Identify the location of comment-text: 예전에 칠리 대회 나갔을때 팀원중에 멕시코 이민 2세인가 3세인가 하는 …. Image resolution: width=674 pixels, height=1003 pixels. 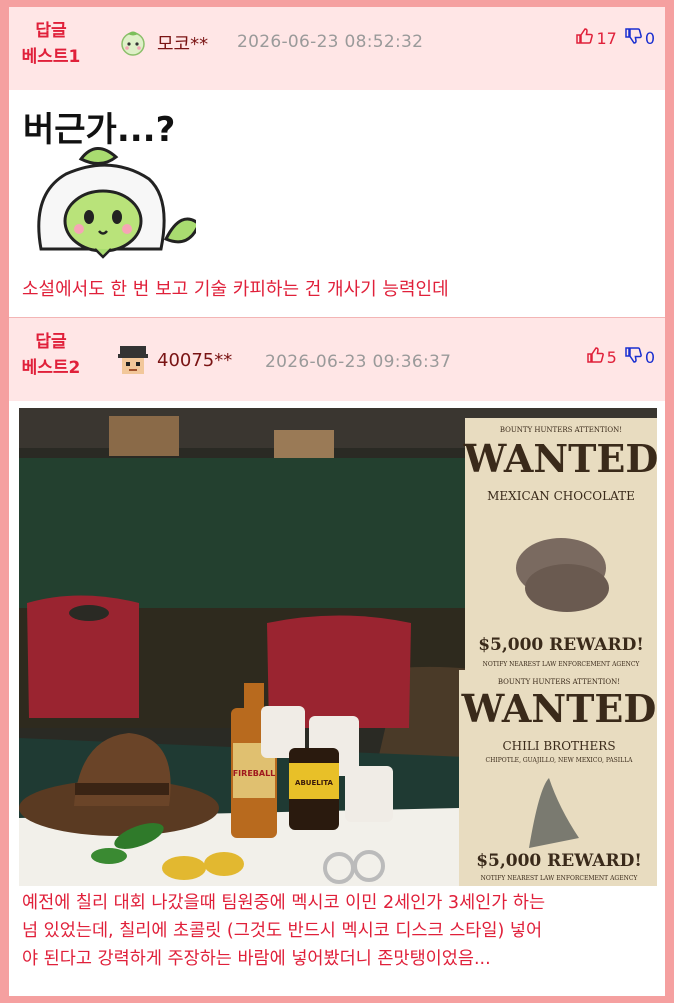
(283, 931).